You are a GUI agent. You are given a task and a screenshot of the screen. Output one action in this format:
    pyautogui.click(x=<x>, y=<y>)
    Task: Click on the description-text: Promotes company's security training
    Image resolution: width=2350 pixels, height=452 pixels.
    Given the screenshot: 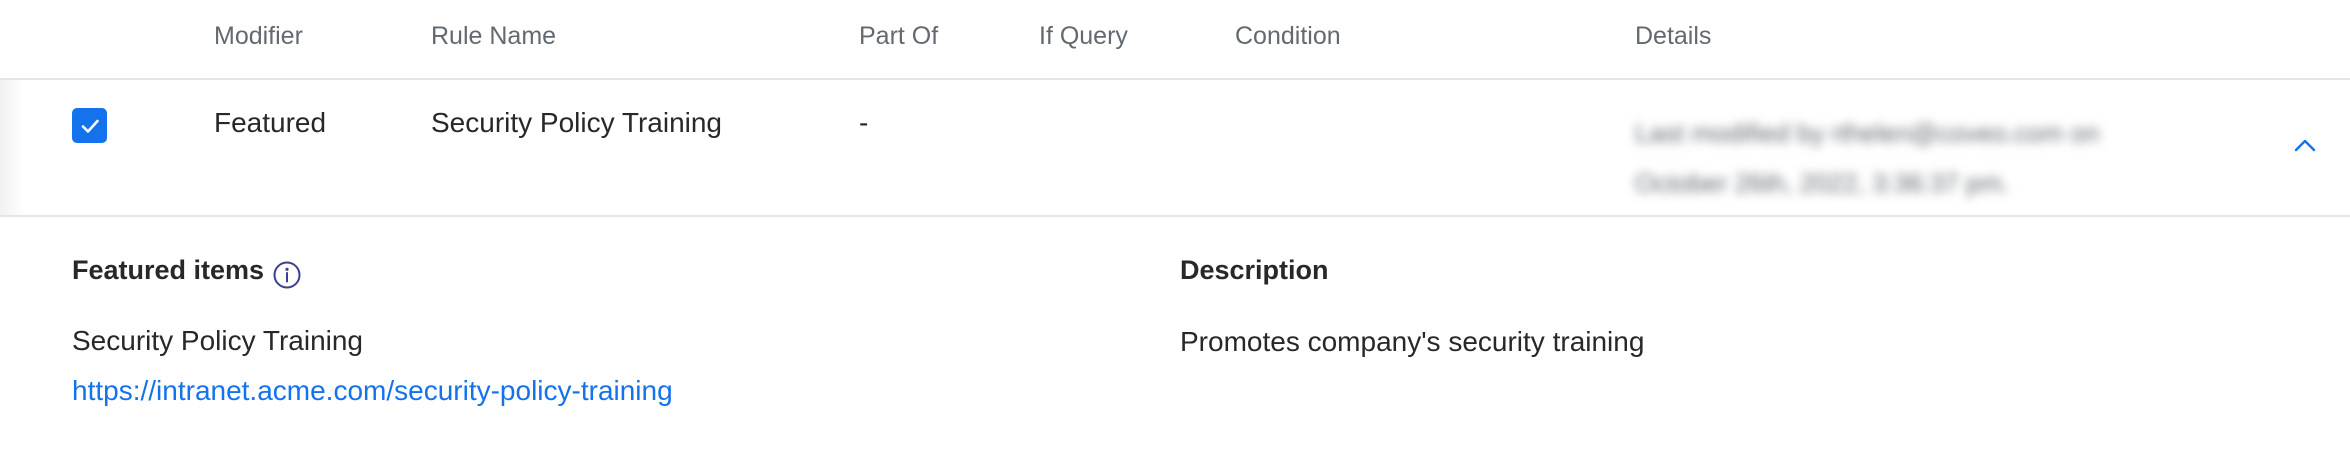 What is the action you would take?
    pyautogui.click(x=1412, y=341)
    